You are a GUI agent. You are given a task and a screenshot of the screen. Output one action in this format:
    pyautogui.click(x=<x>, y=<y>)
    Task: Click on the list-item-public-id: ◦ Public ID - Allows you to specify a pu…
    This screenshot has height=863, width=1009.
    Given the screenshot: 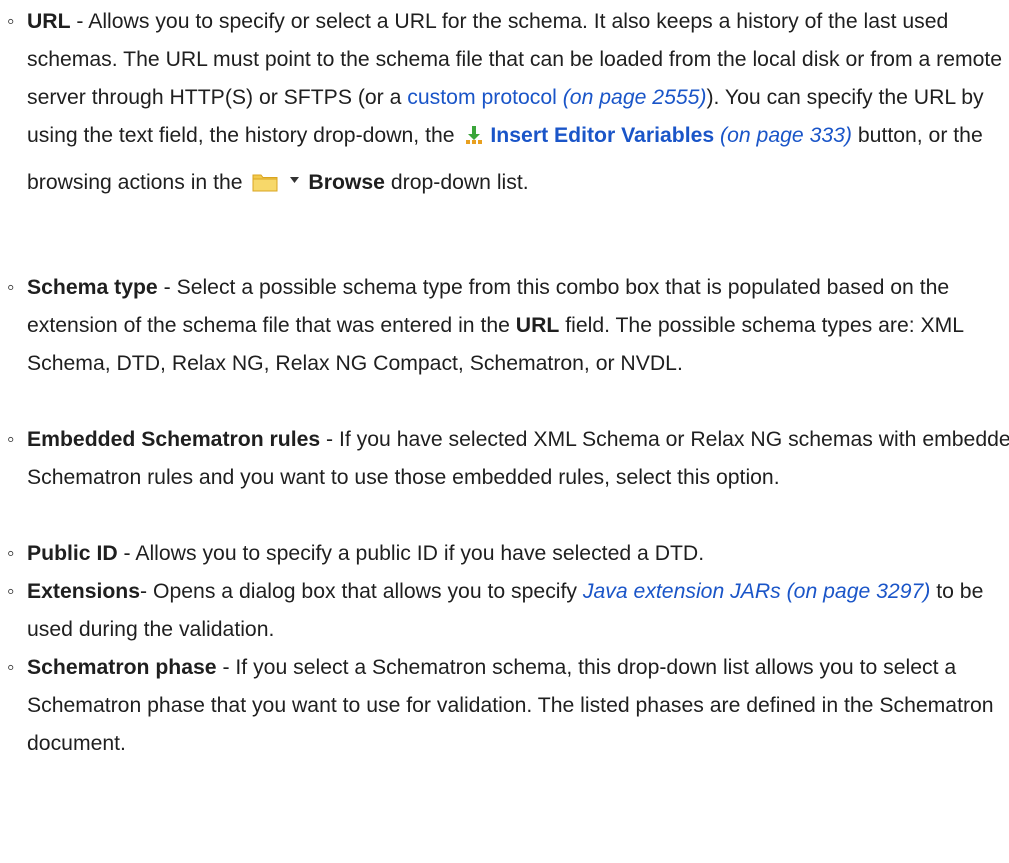 What is the action you would take?
    pyautogui.click(x=504, y=554)
    